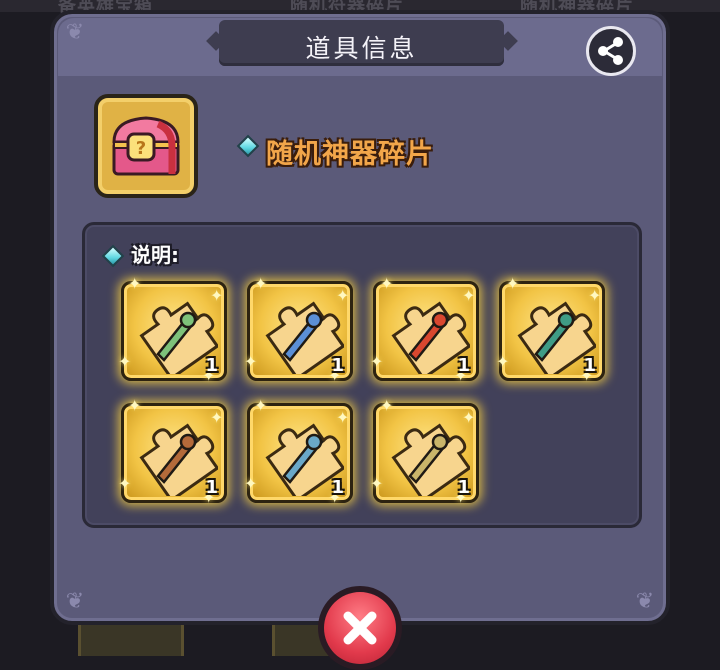 The image size is (720, 670). Describe the element at coordinates (155, 255) in the screenshot. I see `description-label: 说明:` at that location.